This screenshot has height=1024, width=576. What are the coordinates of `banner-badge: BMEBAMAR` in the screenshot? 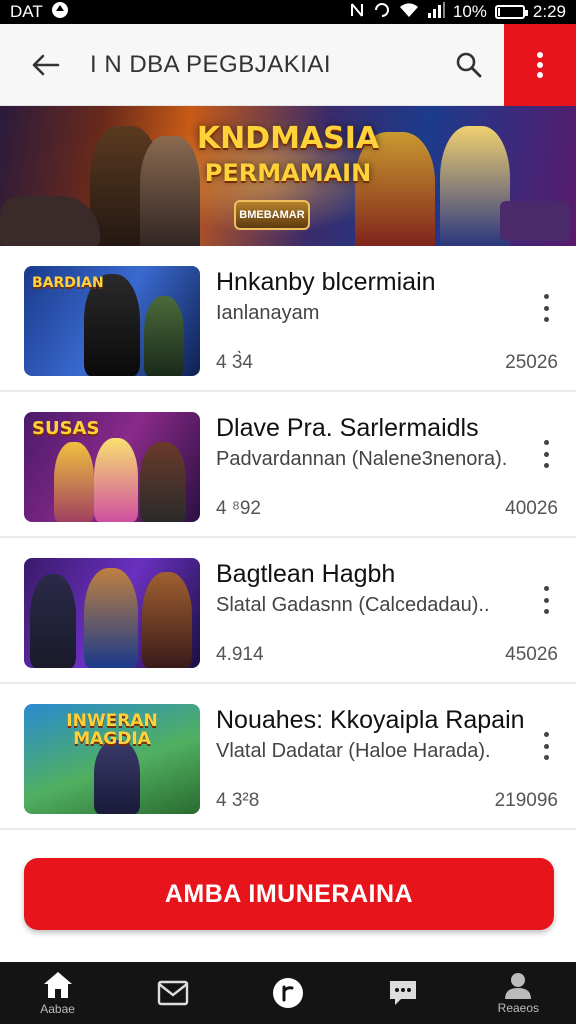 It's located at (272, 215).